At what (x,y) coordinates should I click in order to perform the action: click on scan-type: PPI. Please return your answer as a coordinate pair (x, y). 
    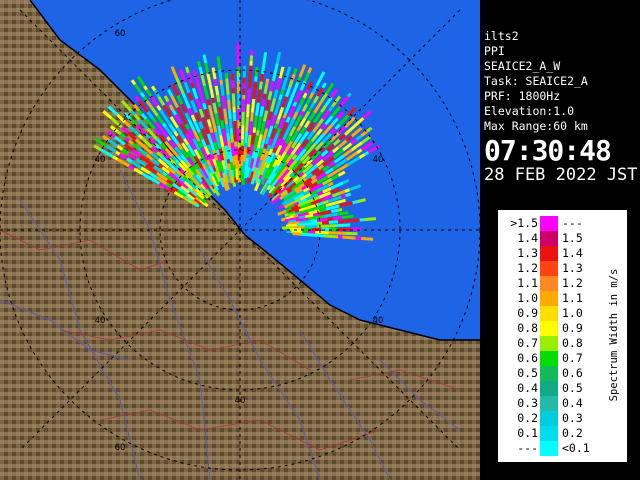
    Looking at the image, I should click on (494, 51).